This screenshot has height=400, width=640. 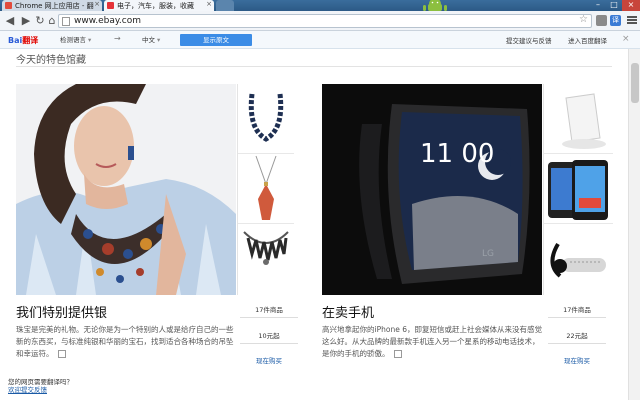 I want to click on thumbnail-chain-necklace, so click(x=266, y=119).